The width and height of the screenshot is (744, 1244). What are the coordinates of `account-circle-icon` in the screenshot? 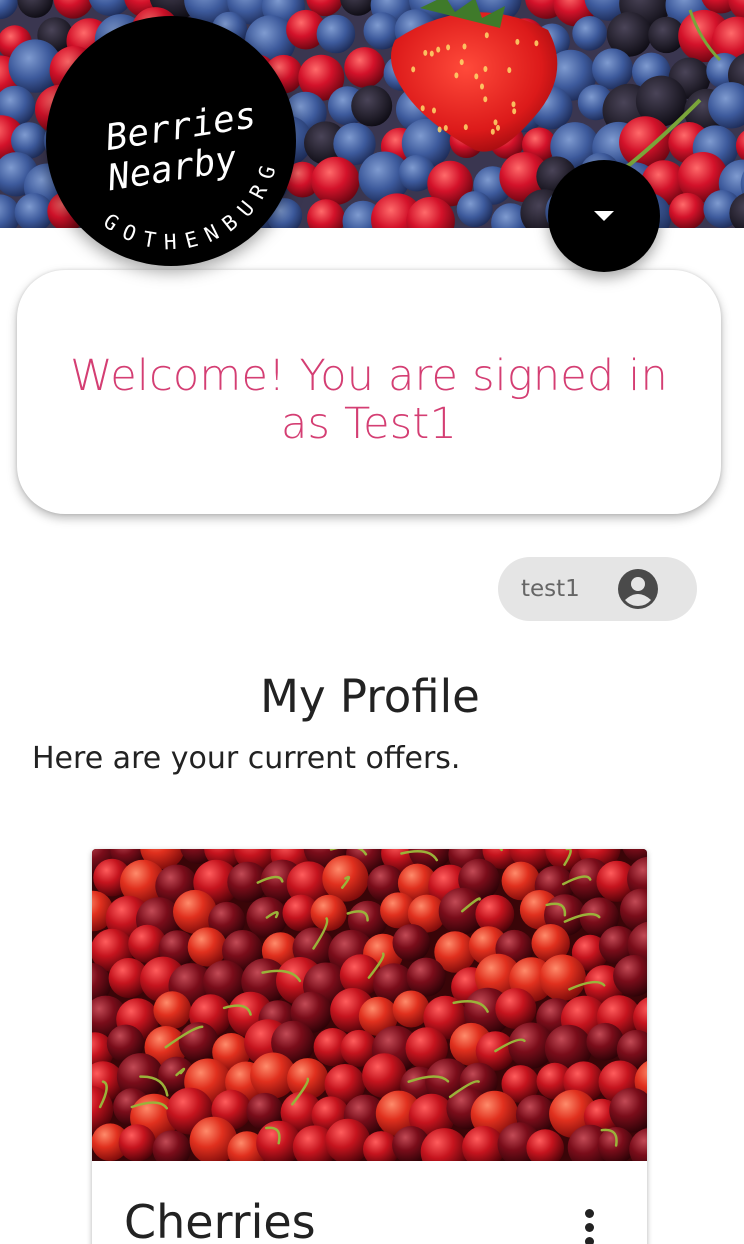 It's located at (638, 589).